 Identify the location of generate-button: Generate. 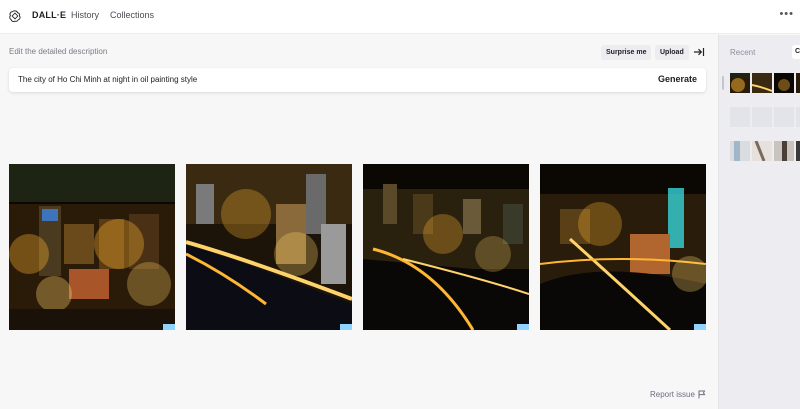
(677, 79).